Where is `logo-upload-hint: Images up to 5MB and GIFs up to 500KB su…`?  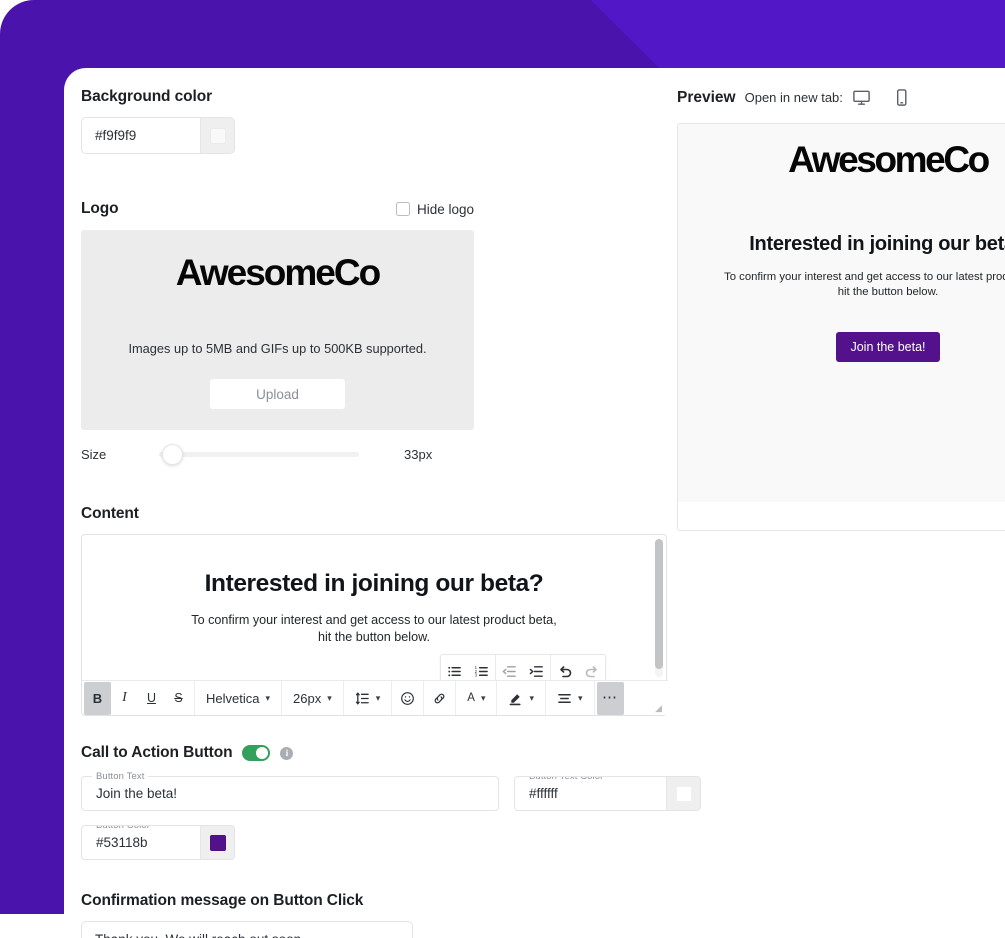 logo-upload-hint: Images up to 5MB and GIFs up to 500KB su… is located at coordinates (277, 348).